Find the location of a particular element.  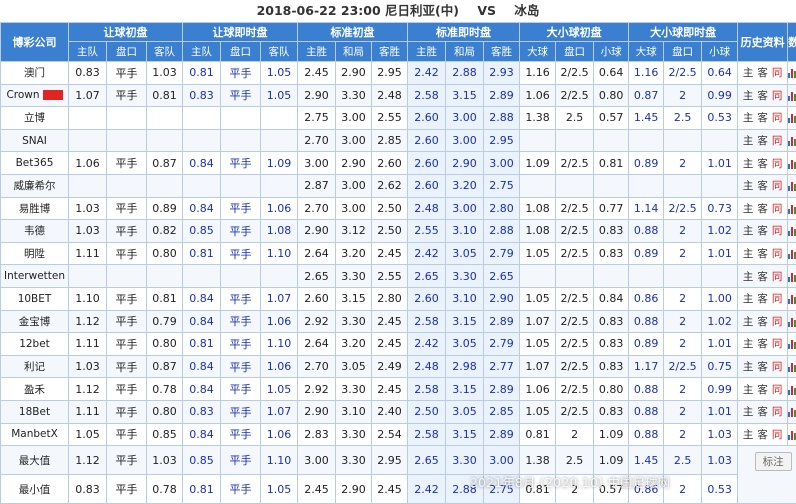

company-name: 12bet is located at coordinates (34, 344).